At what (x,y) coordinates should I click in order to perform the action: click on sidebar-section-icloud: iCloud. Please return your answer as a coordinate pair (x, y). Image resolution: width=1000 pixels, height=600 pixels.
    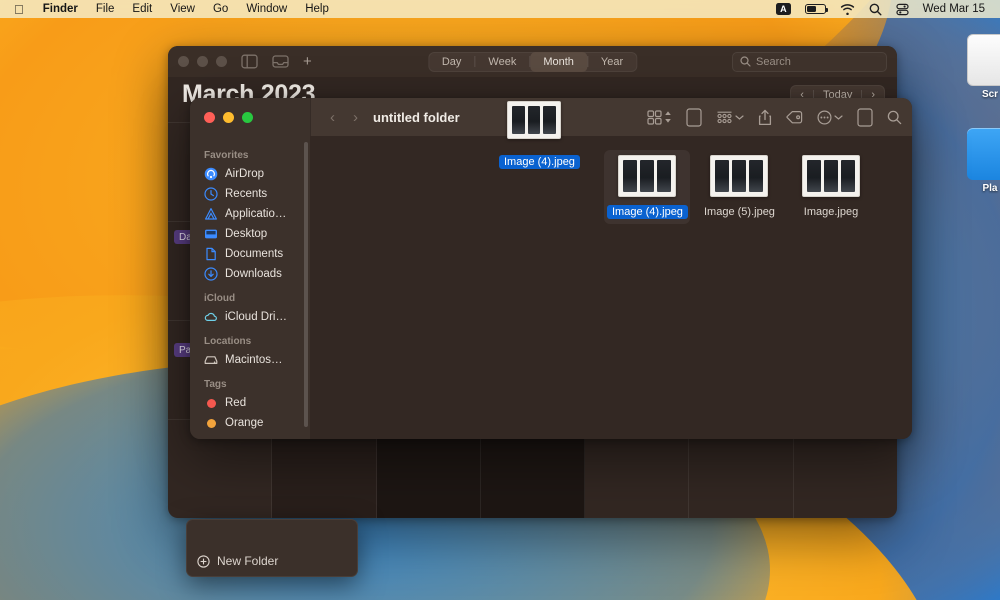
    Looking at the image, I should click on (220, 298).